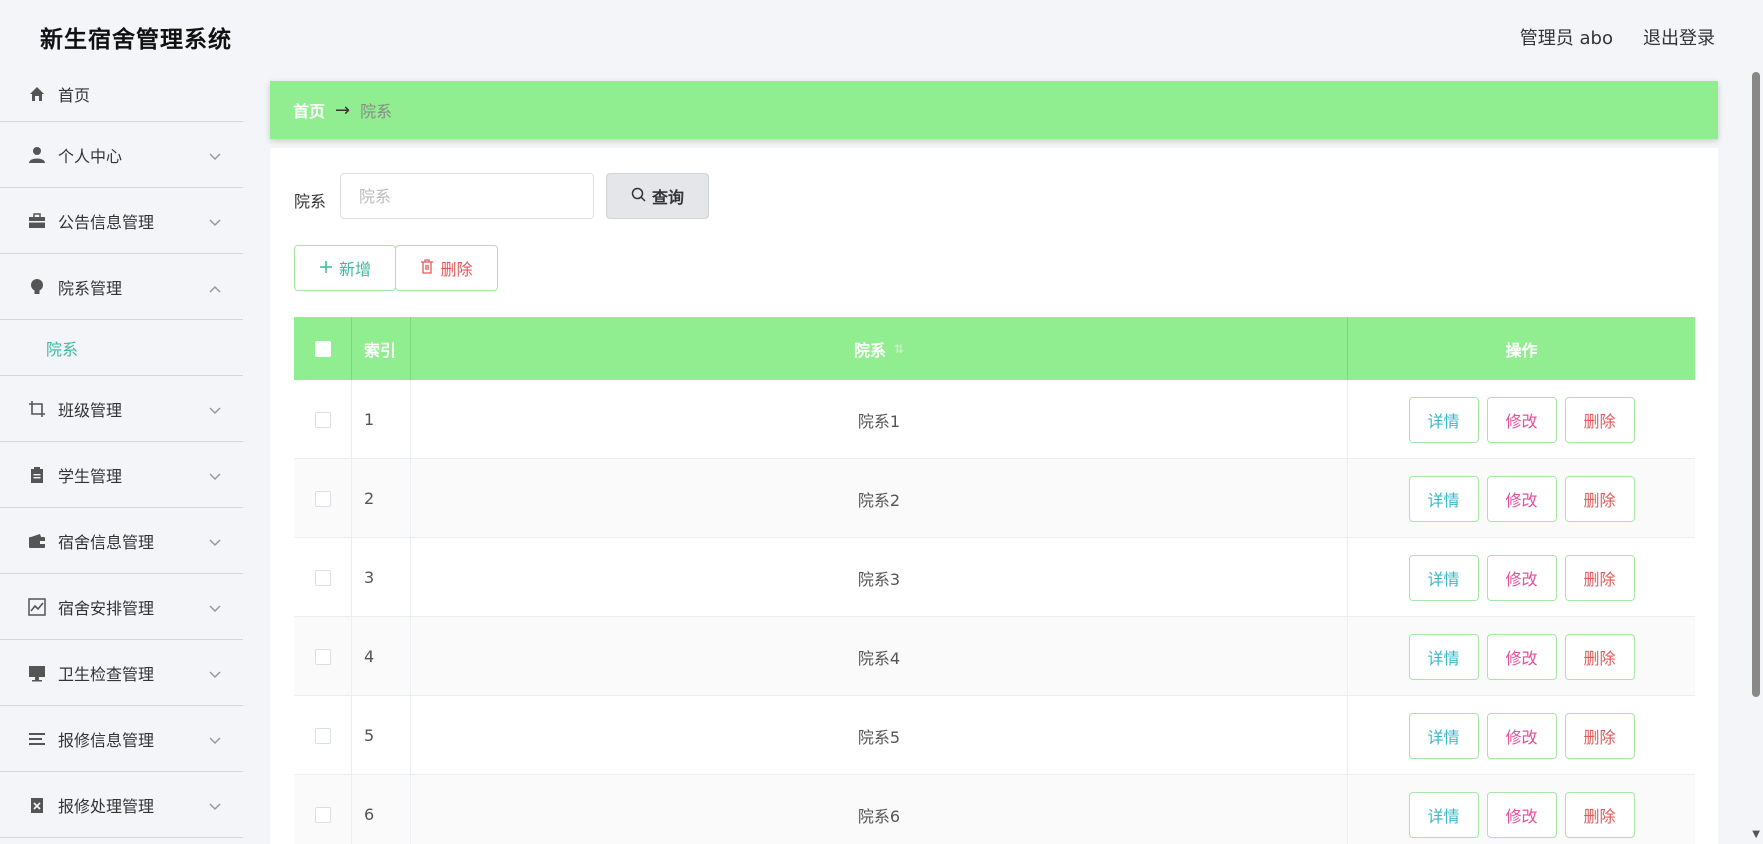  I want to click on row-name: 院系1, so click(879, 419).